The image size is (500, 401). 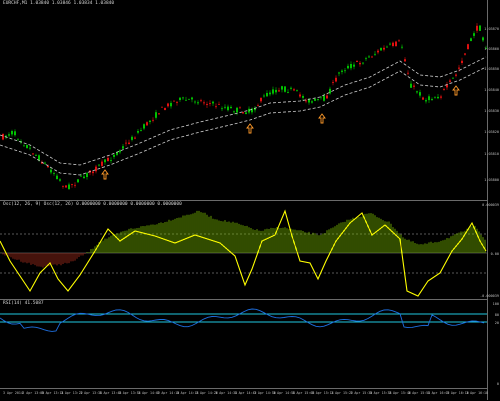 What do you see at coordinates (491, 49) in the screenshot?
I see `price-tick: 1.03860` at bounding box center [491, 49].